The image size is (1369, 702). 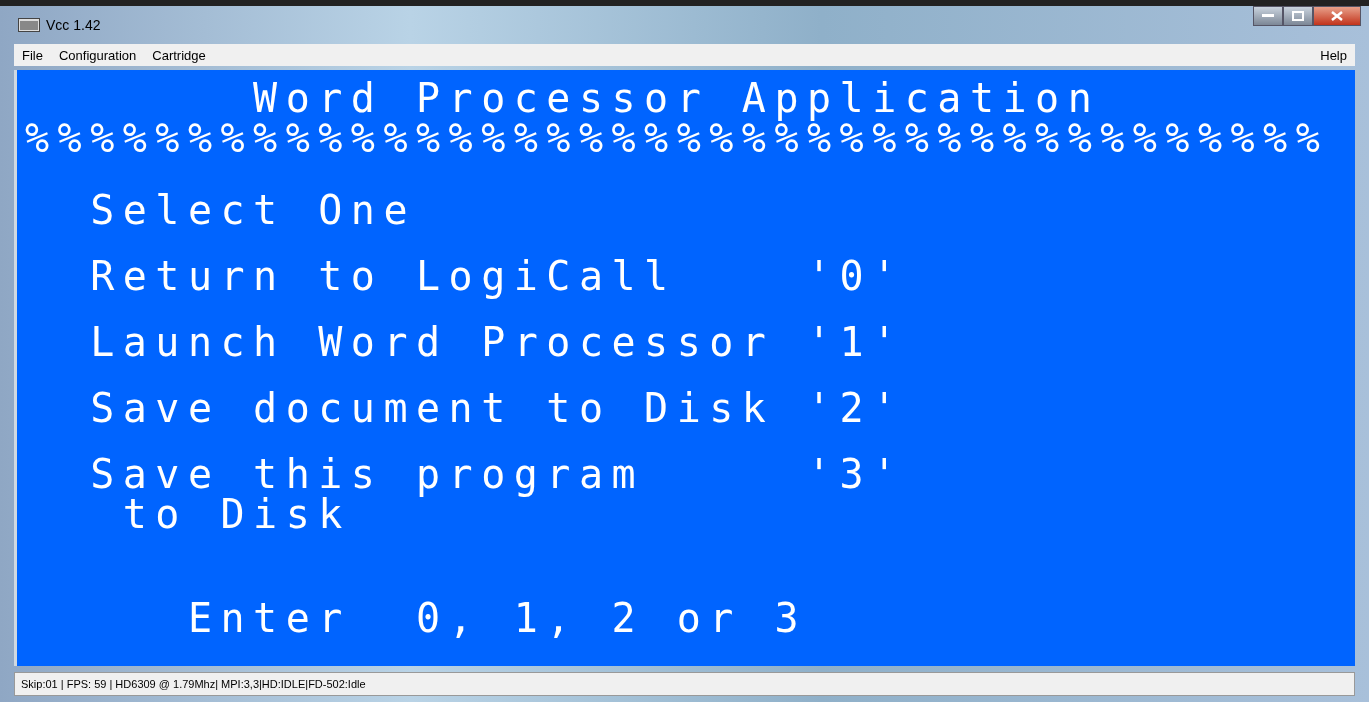 I want to click on minimize-button, so click(x=1268, y=16).